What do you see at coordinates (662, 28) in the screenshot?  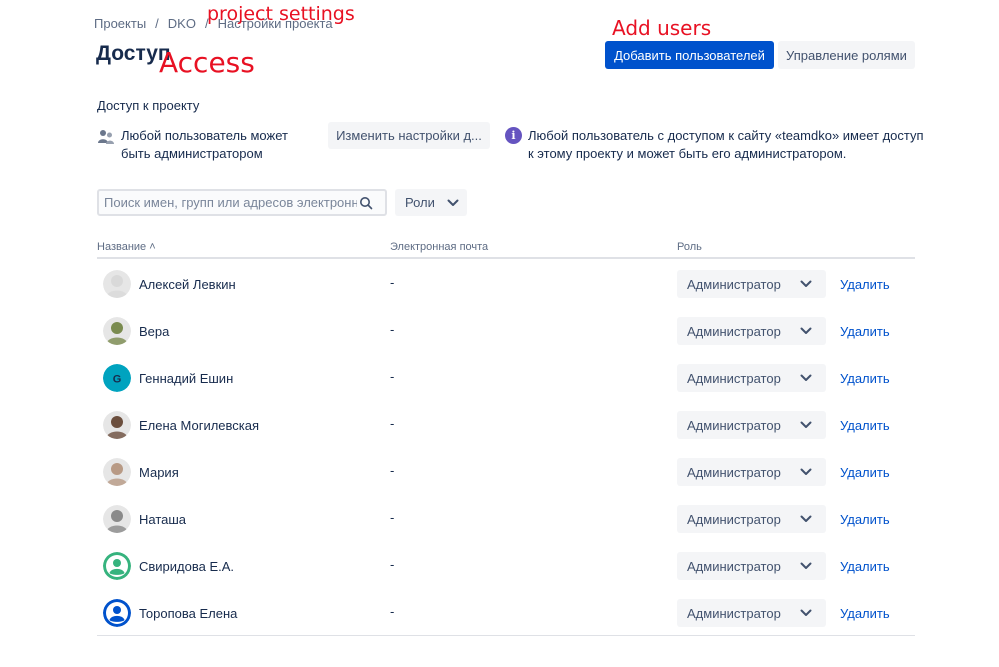 I see `annotation-add-users: Add users` at bounding box center [662, 28].